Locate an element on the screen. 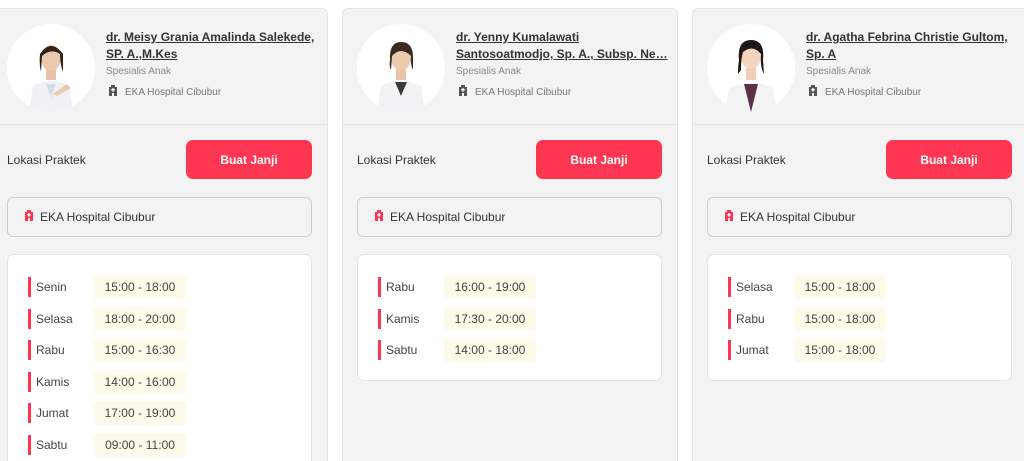 The height and width of the screenshot is (461, 1024). schedule-row: Kamis 17:30 - 20:00 is located at coordinates (519, 318).